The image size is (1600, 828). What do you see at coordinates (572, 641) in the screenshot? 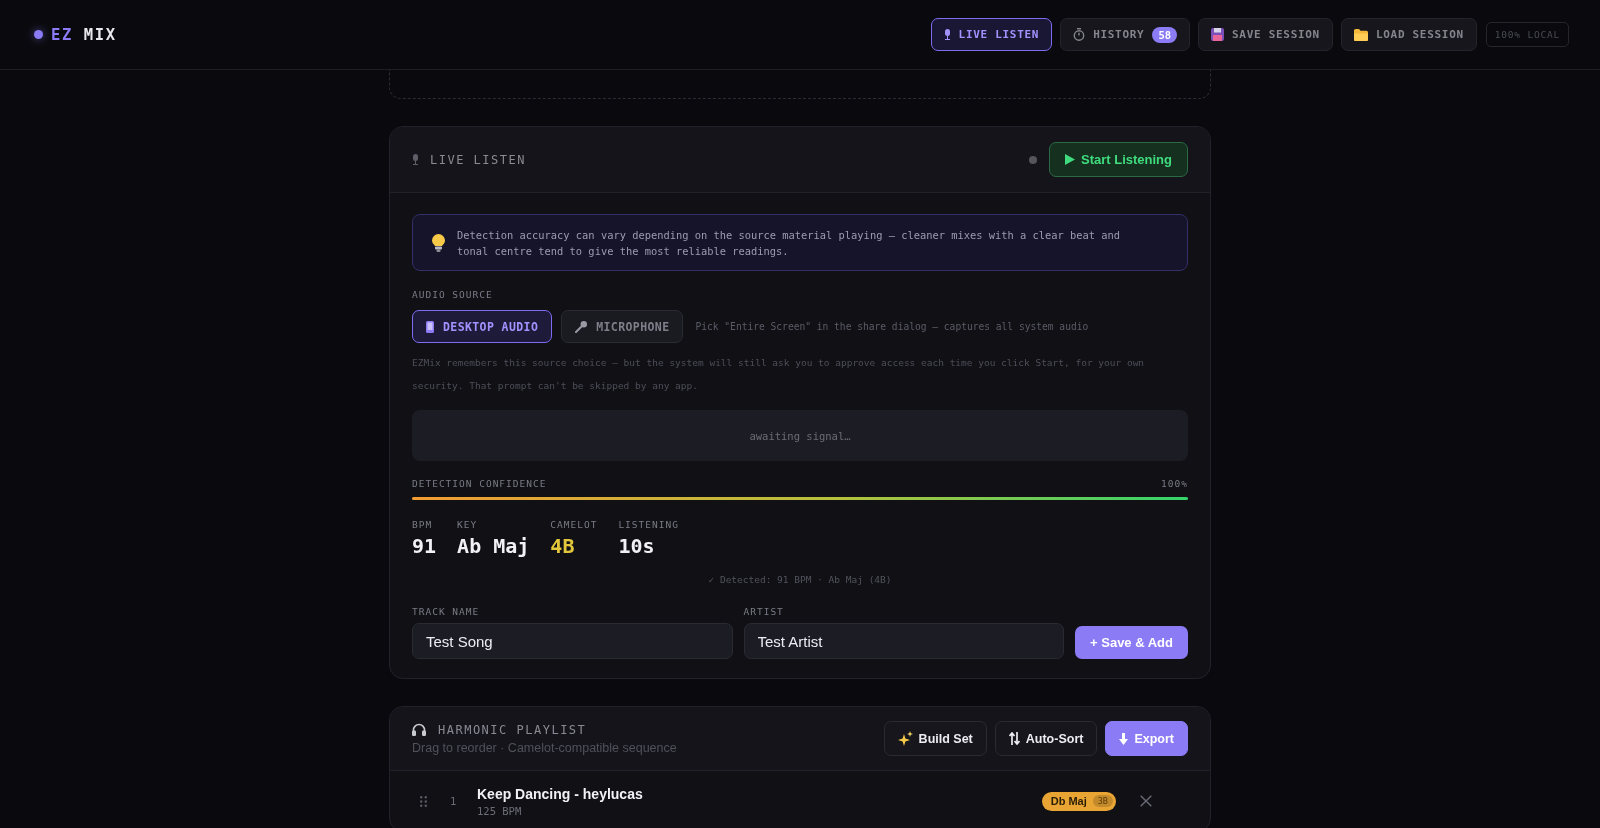
I see `track-name-field: Test Song` at bounding box center [572, 641].